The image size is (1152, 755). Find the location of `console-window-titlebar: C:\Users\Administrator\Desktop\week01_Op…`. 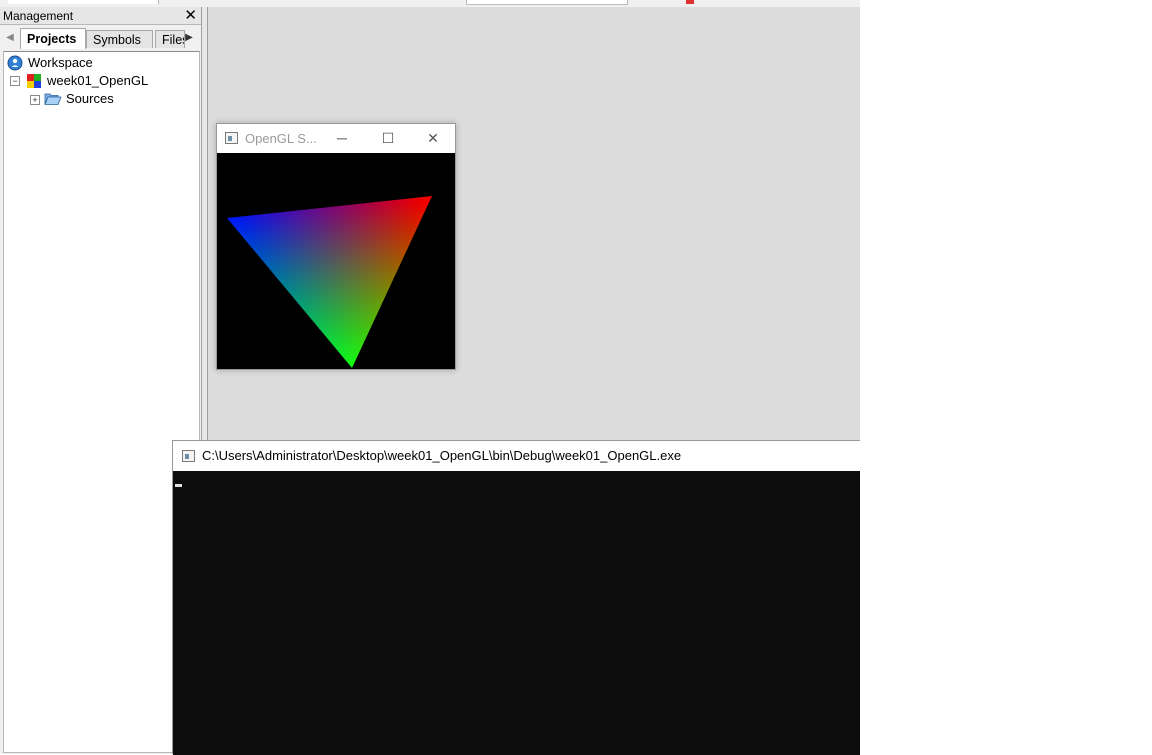

console-window-titlebar: C:\Users\Administrator\Desktop\week01_Op… is located at coordinates (516, 456).